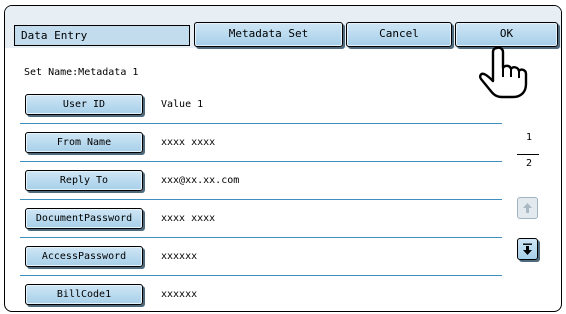 The image size is (566, 314). Describe the element at coordinates (399, 34) in the screenshot. I see `cancel-button: Cancel` at that location.